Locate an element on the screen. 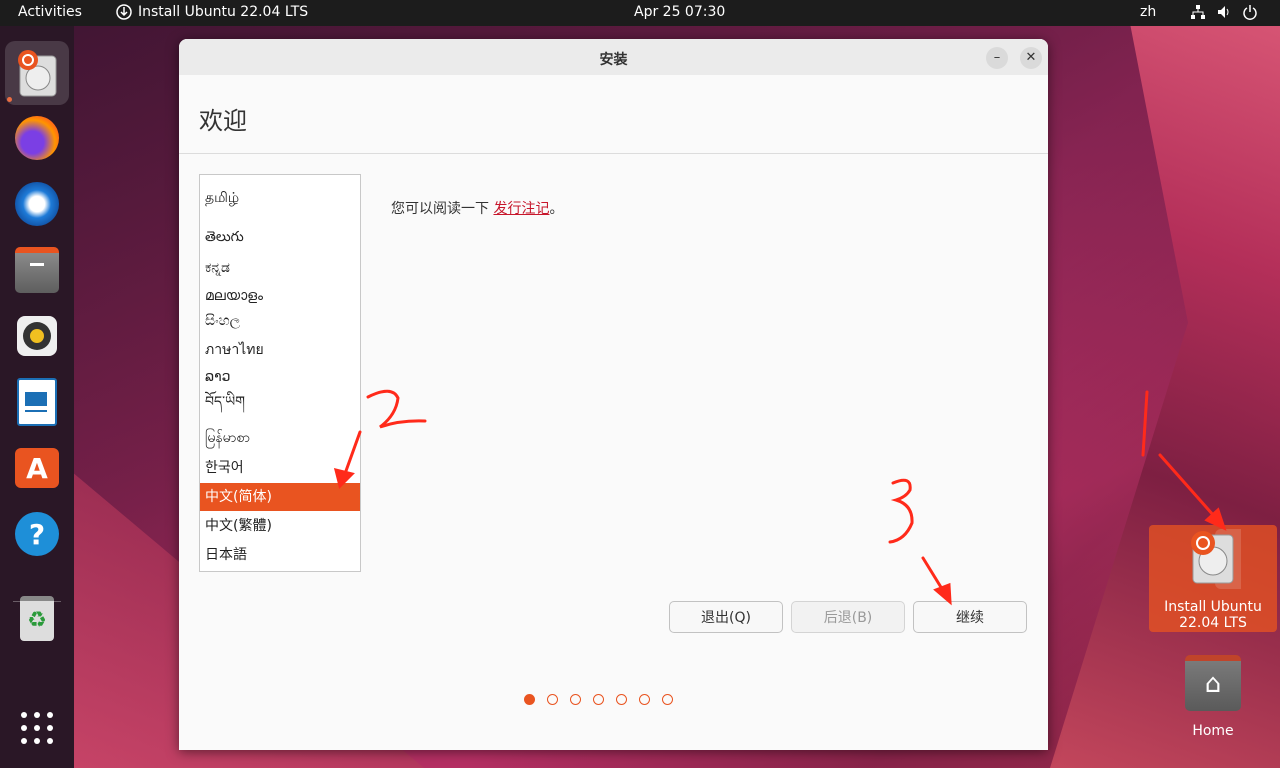 This screenshot has height=768, width=1280. desktop-icon-label: Home is located at coordinates (1213, 731).